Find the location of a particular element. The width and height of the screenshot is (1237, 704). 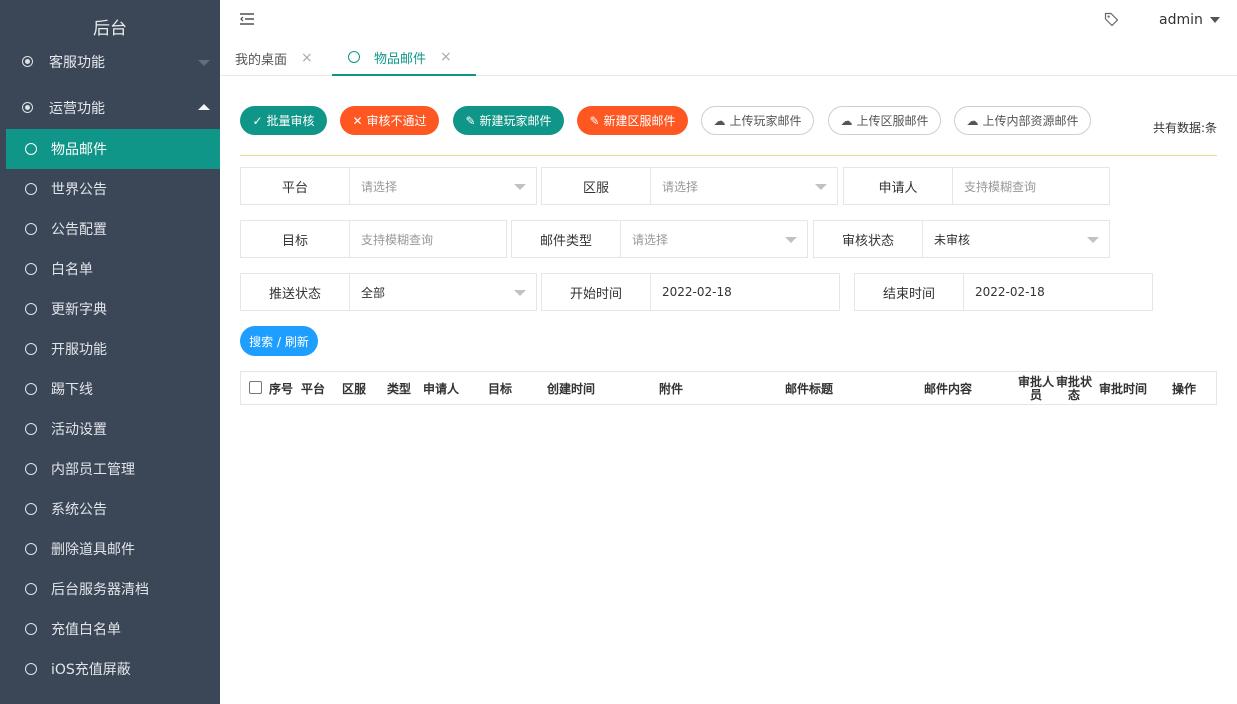

sidebar-item-event-settings: 活动设置 is located at coordinates (110, 429).